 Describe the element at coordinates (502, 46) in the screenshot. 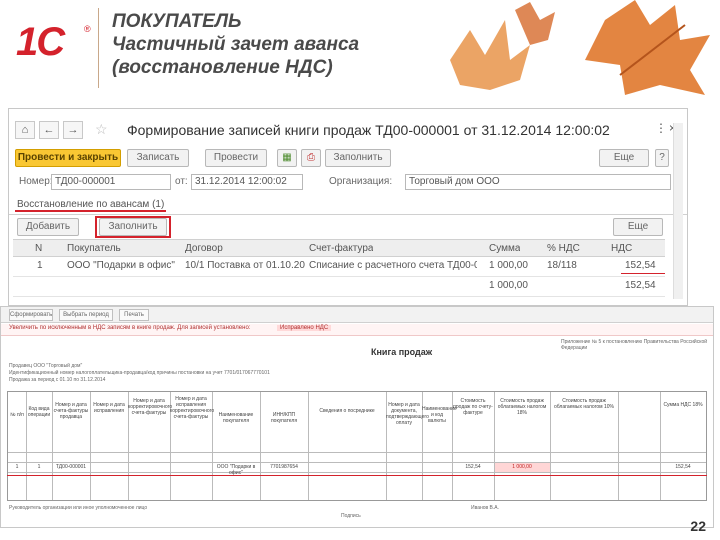

I see `autumn-leaves-decoration` at that location.